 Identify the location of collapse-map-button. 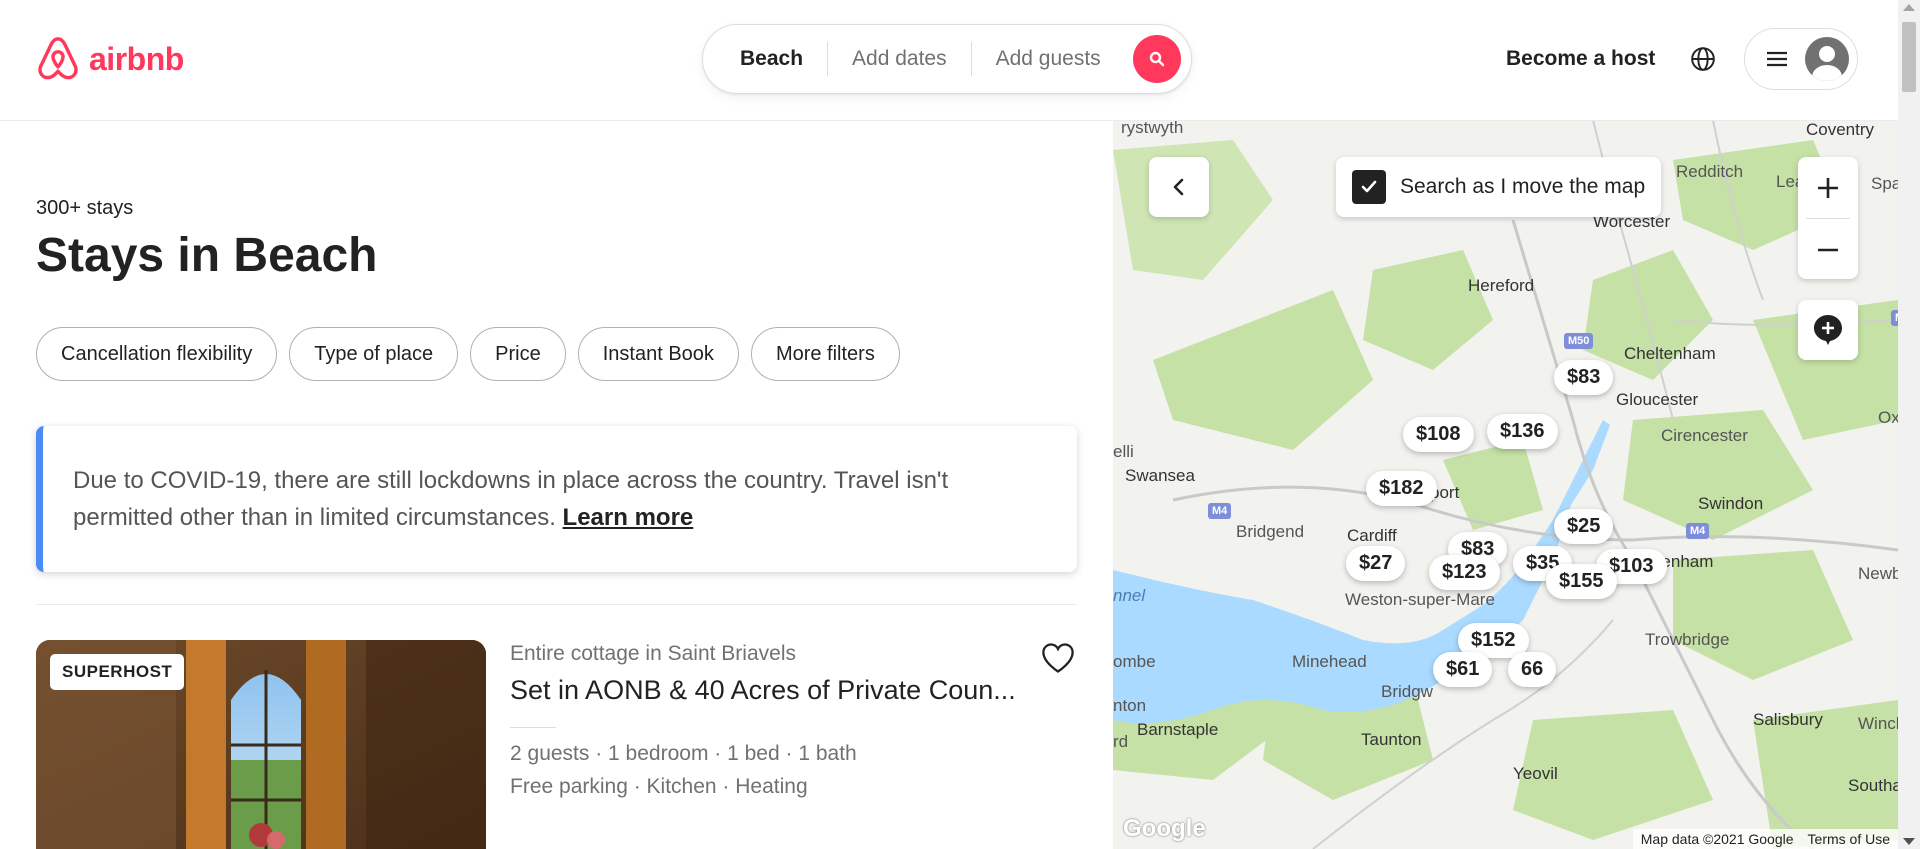
(1179, 187).